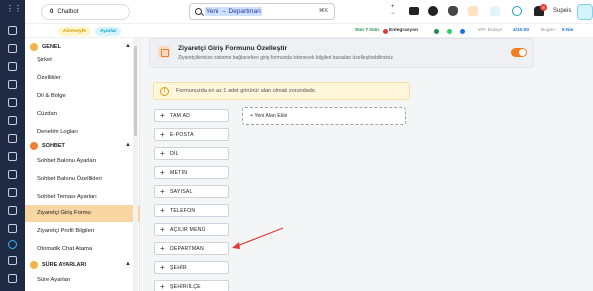 The width and height of the screenshot is (593, 291). I want to click on grid-icon, so click(12, 138).